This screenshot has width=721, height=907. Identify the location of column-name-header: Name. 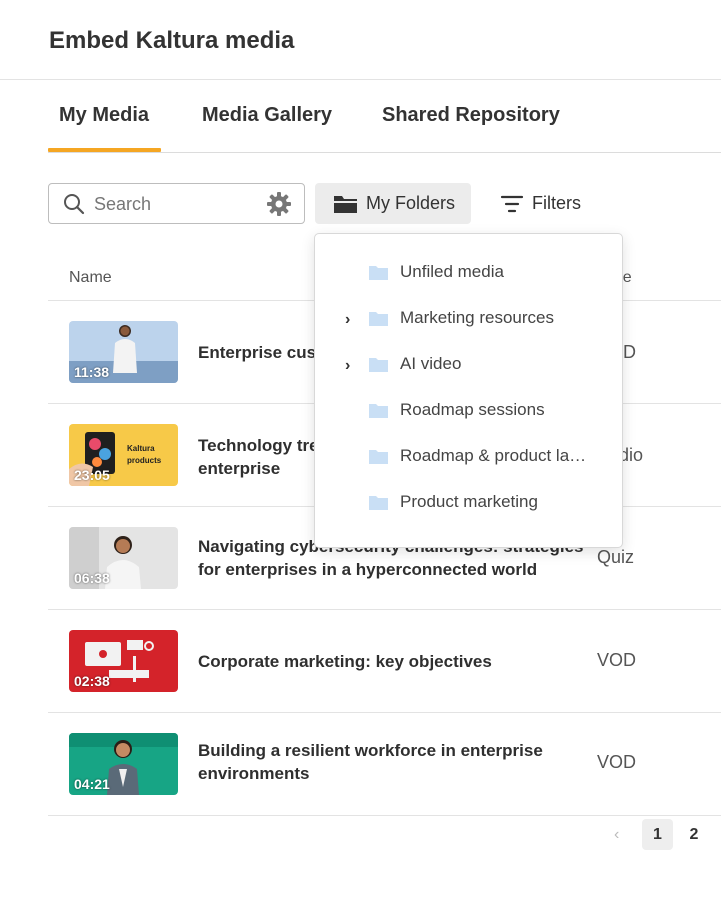
(90, 278).